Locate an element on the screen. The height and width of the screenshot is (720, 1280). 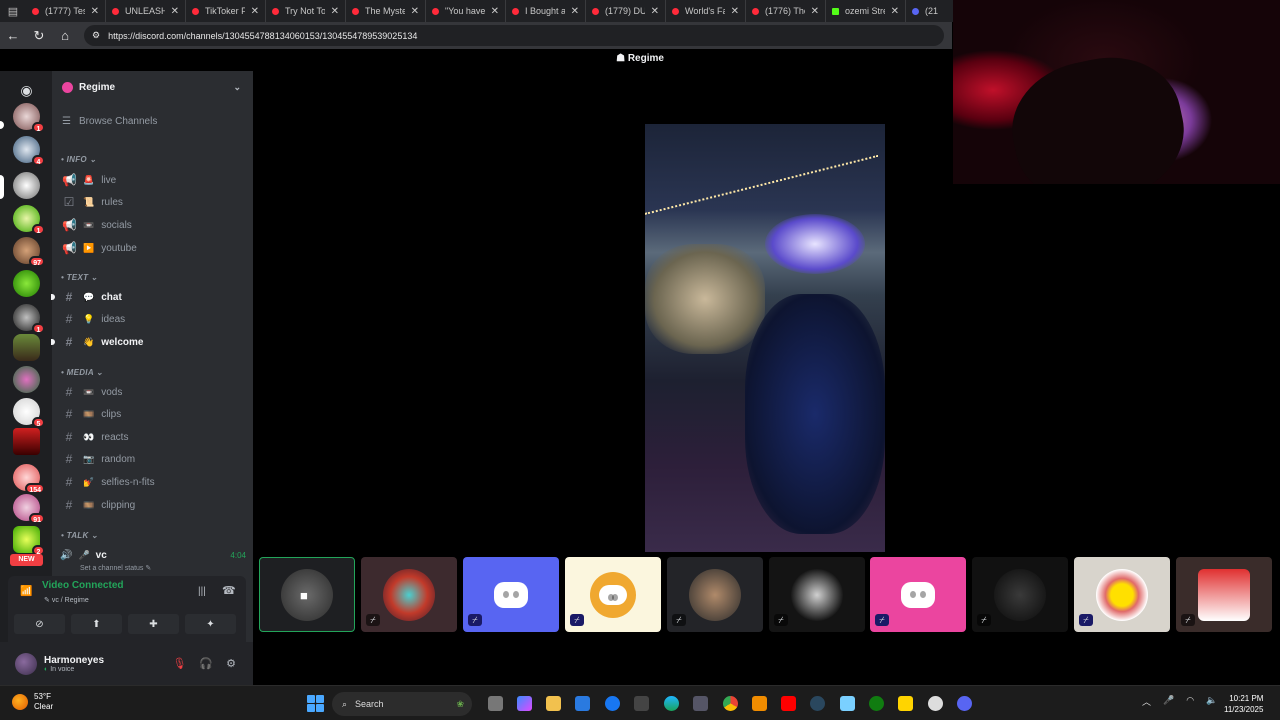
server-icon-regime is located at coordinates (26, 185).